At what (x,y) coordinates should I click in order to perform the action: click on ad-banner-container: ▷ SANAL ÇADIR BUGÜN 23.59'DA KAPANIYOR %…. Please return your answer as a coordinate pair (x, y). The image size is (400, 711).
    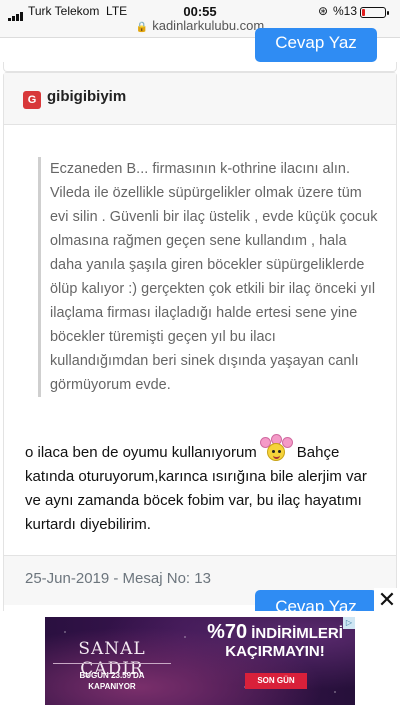
    Looking at the image, I should click on (200, 661).